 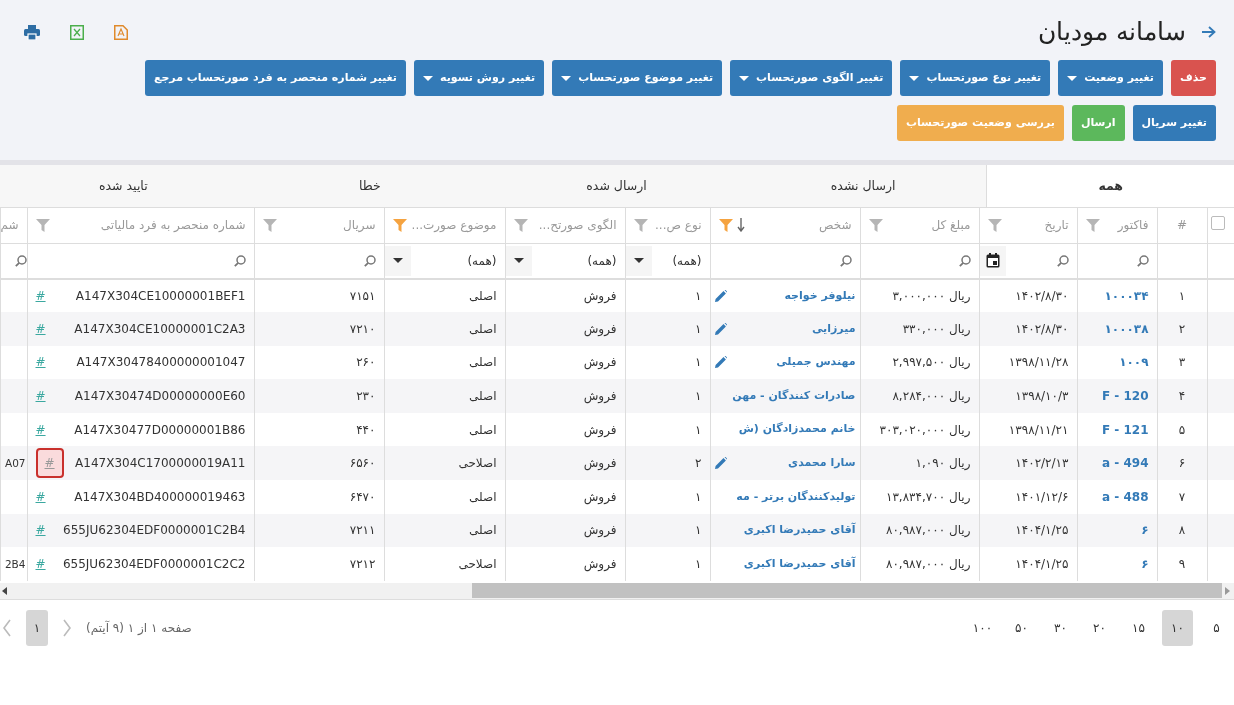 What do you see at coordinates (796, 497) in the screenshot?
I see `person-link: تولیدکنندگان برتر - مه` at bounding box center [796, 497].